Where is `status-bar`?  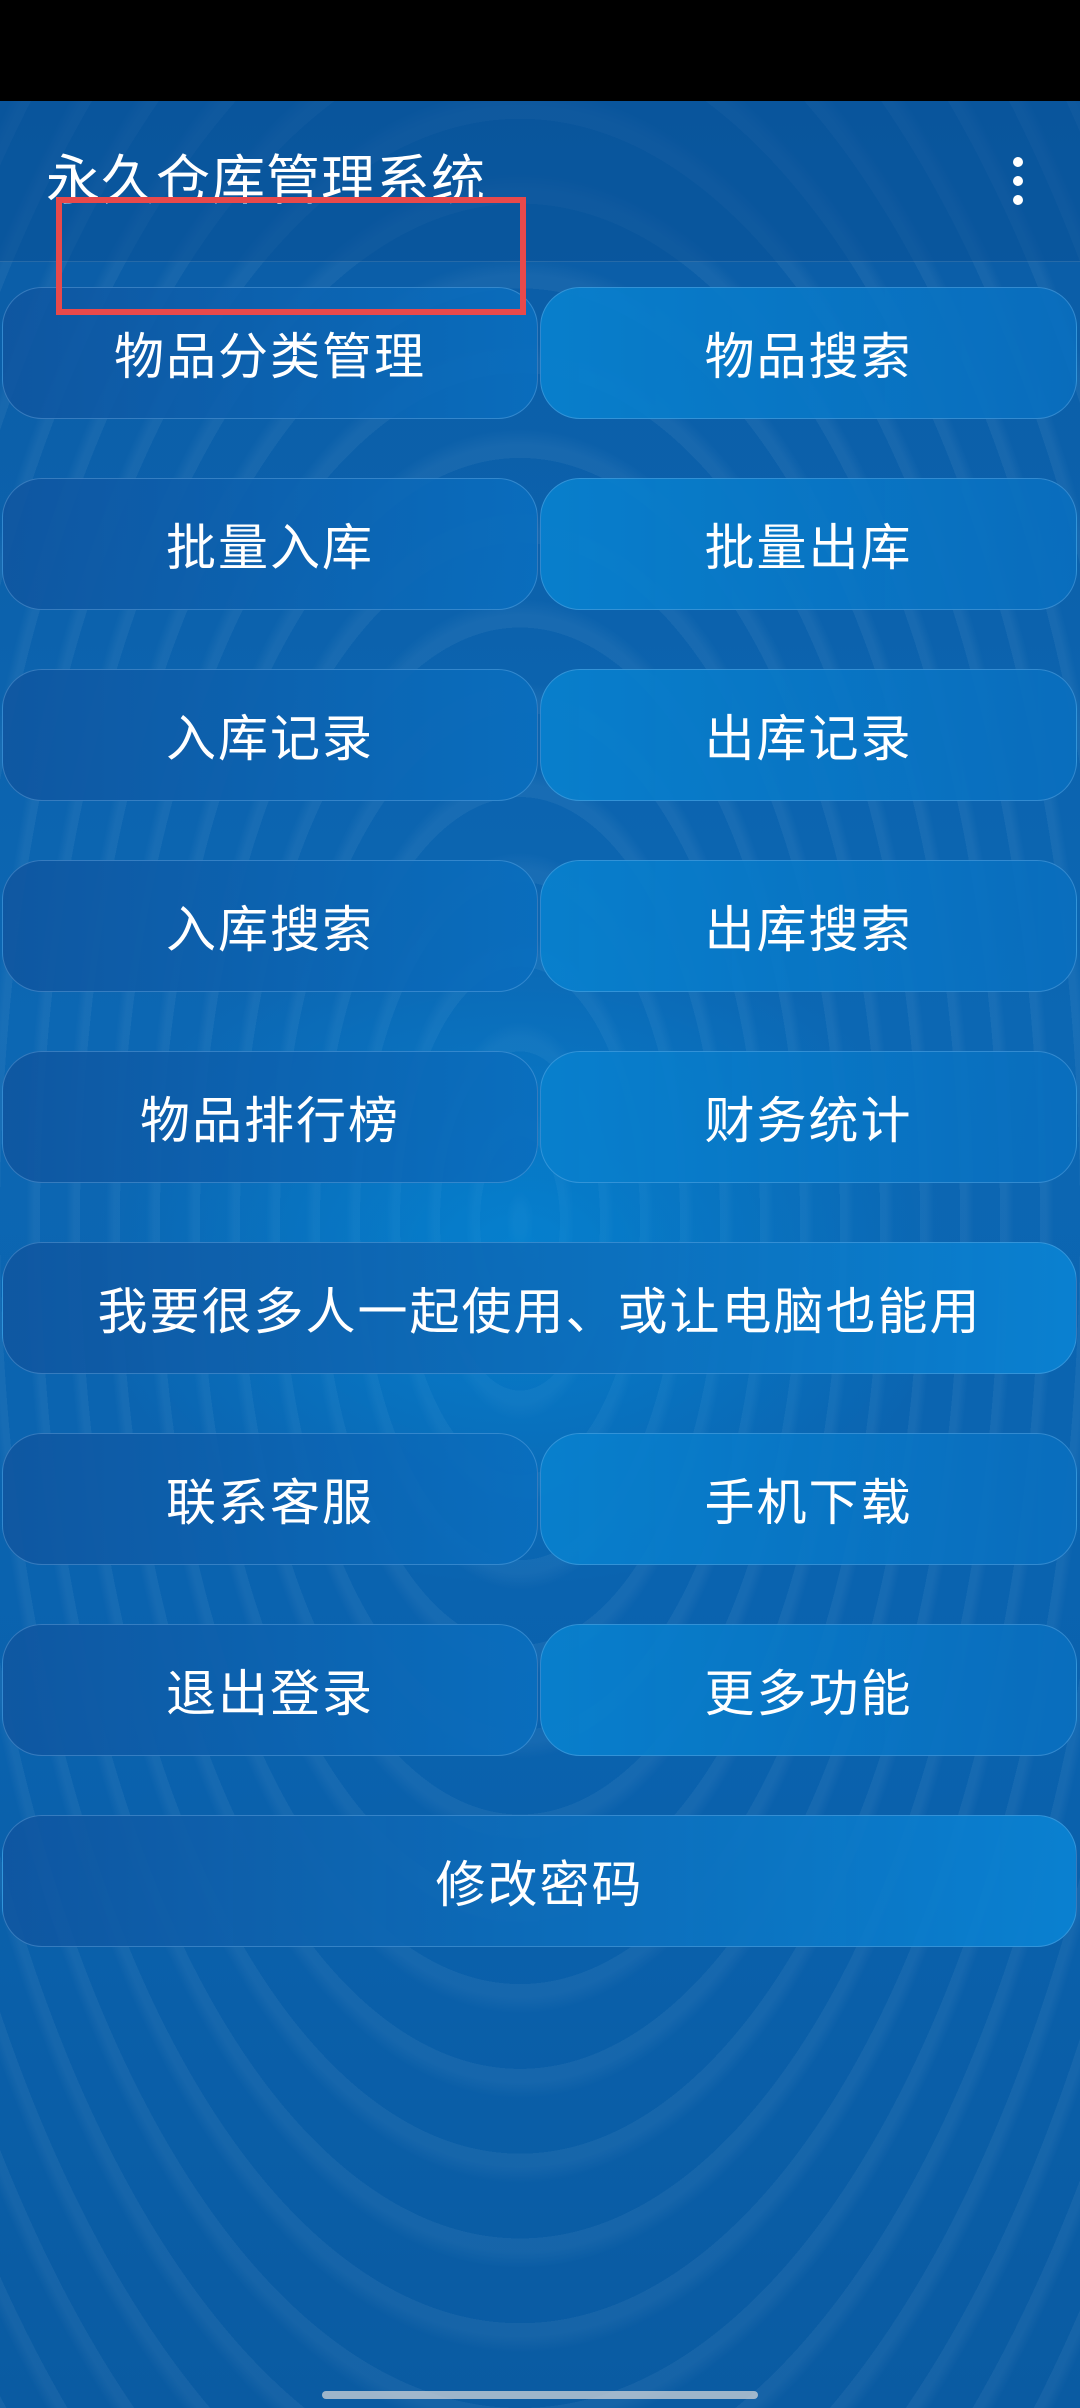
status-bar is located at coordinates (540, 50).